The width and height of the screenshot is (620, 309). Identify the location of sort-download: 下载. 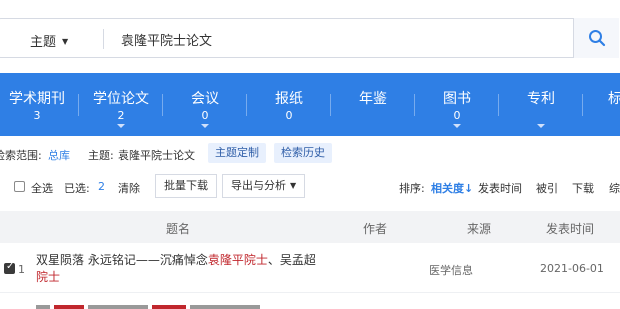
(583, 188).